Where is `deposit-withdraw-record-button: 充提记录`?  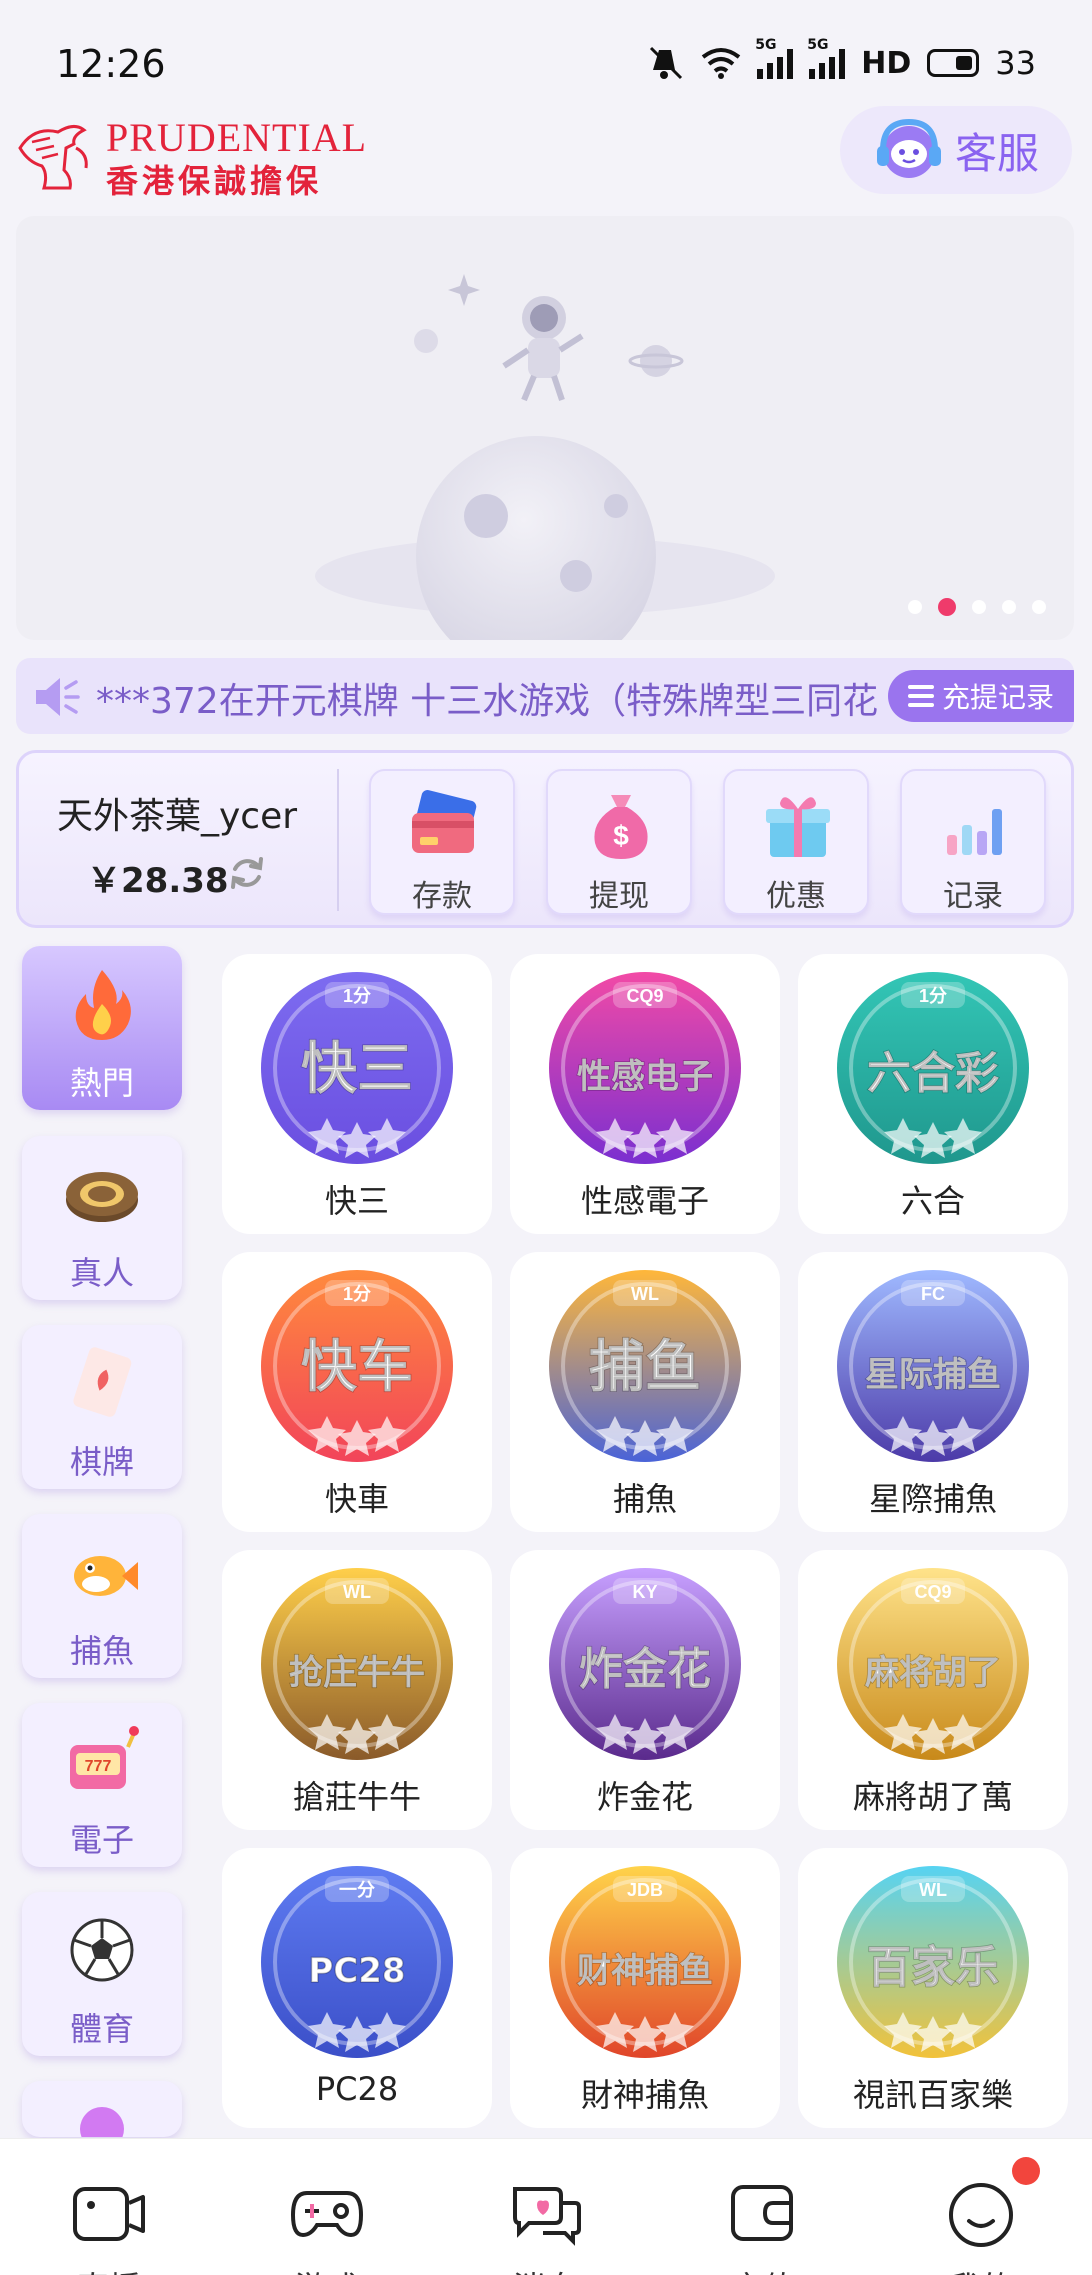
deposit-withdraw-record-button: 充提记录 is located at coordinates (981, 696).